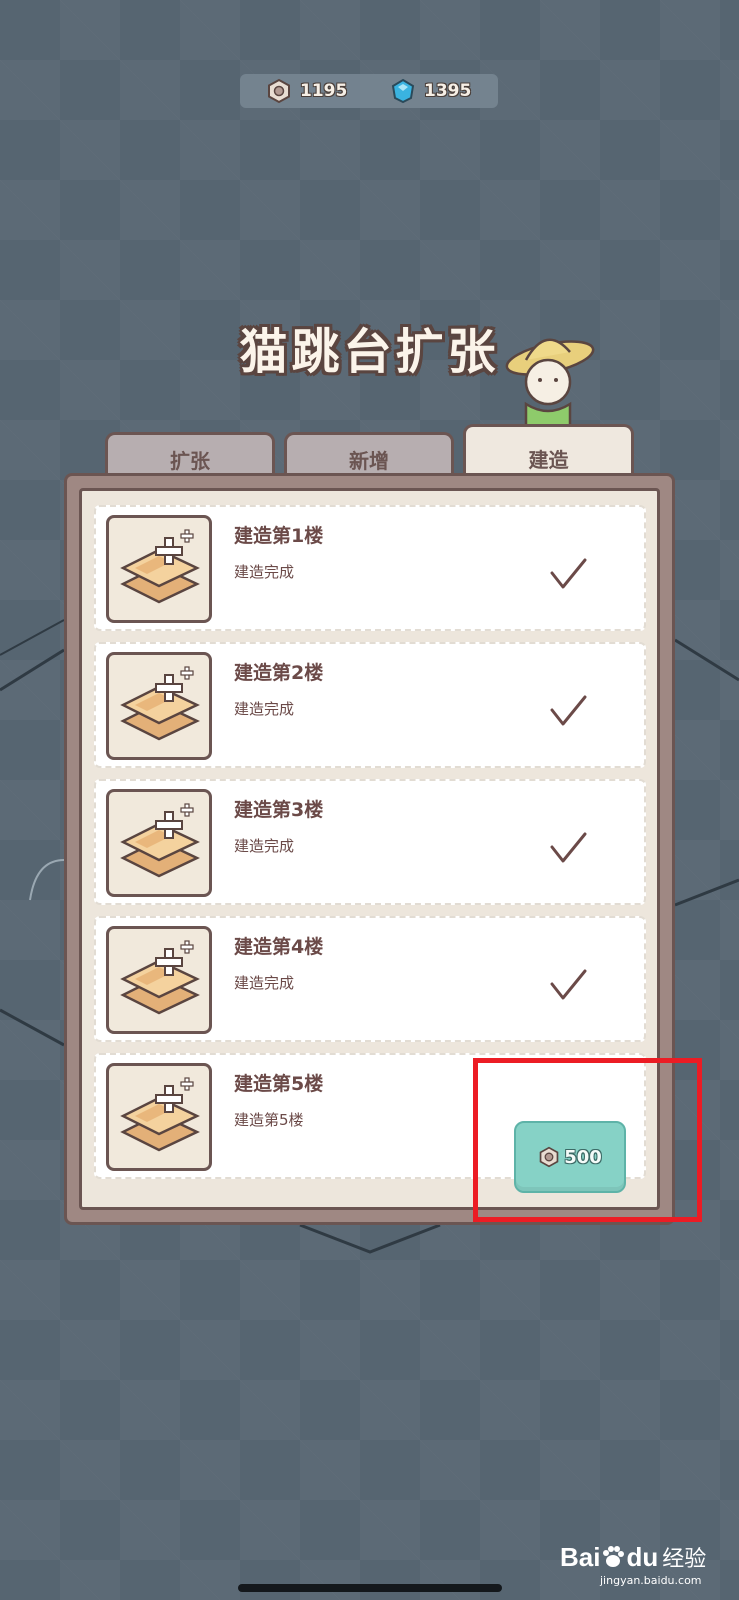 This screenshot has height=1600, width=739. I want to click on gem-count: 1395, so click(448, 91).